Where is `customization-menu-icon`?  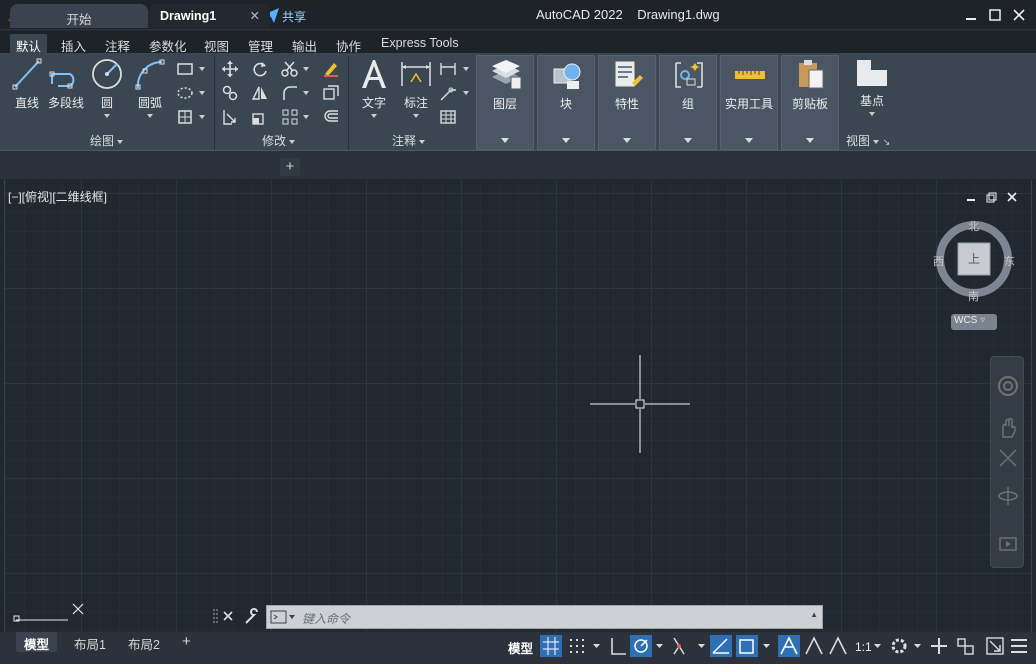
customization-menu-icon is located at coordinates (1019, 646).